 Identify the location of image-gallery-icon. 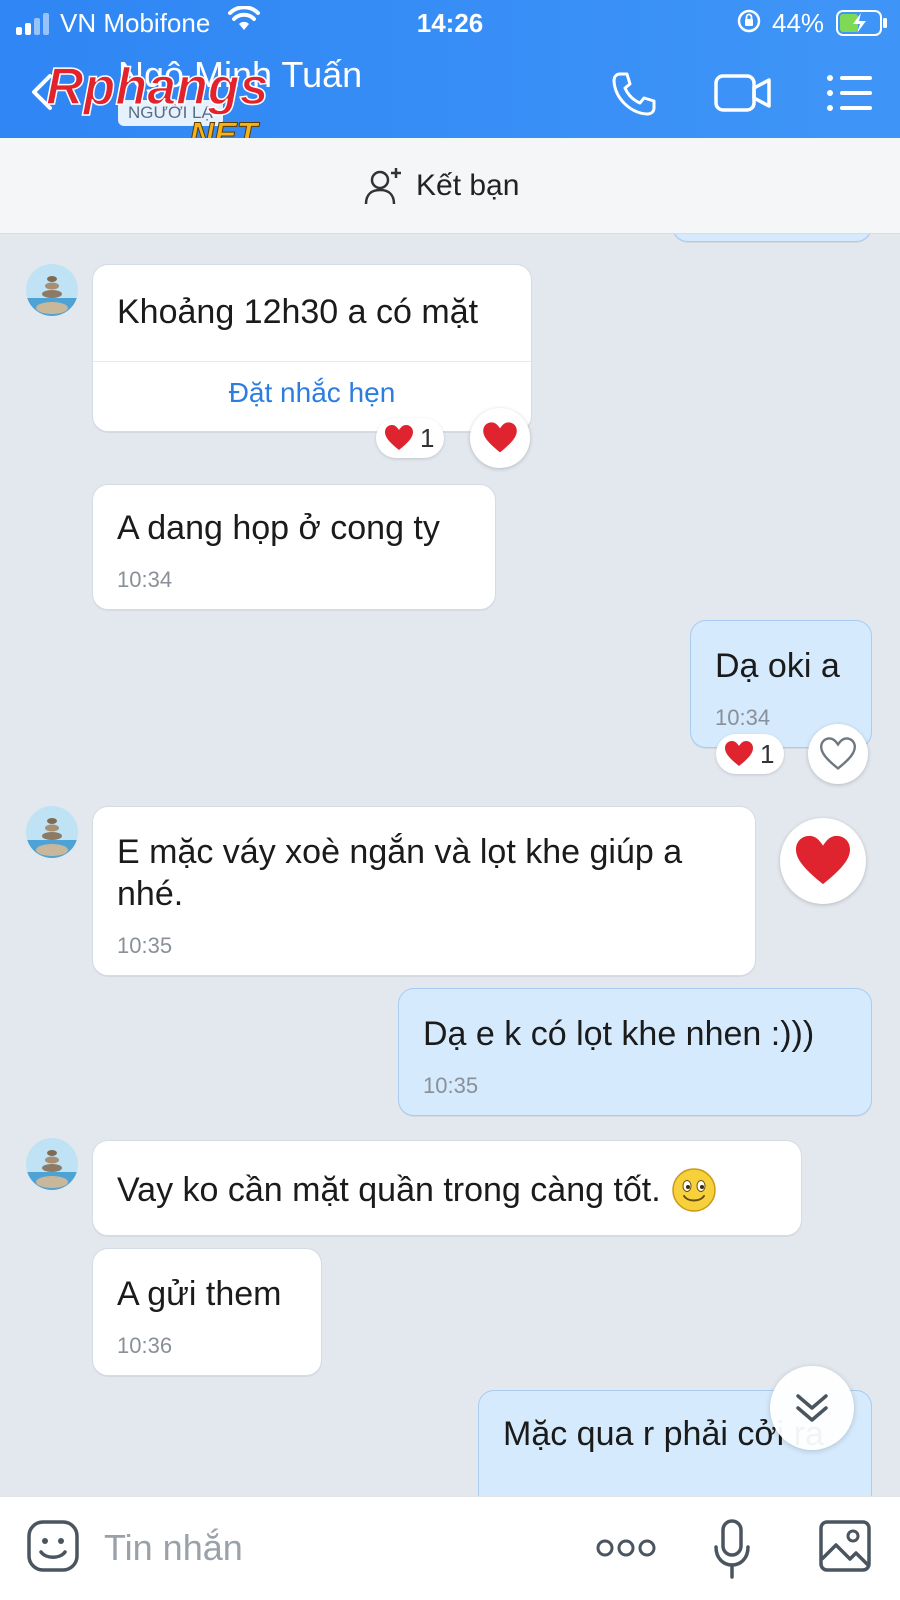
(845, 1546).